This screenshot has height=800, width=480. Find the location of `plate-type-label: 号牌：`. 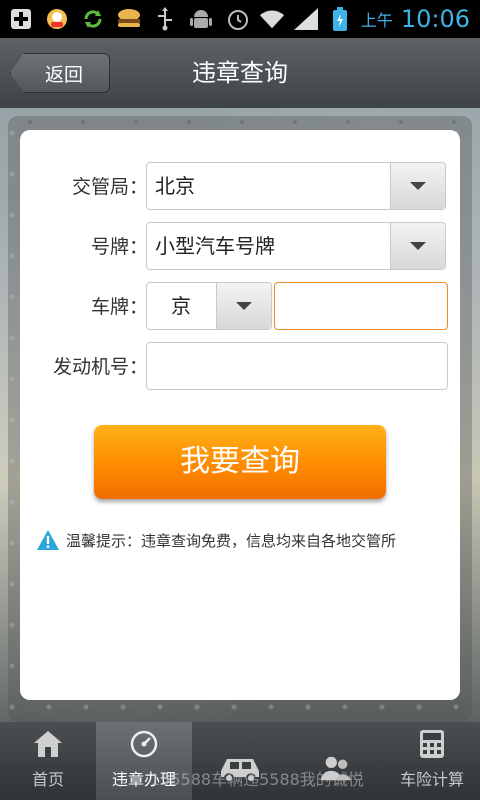

plate-type-label: 号牌： is located at coordinates (119, 247).